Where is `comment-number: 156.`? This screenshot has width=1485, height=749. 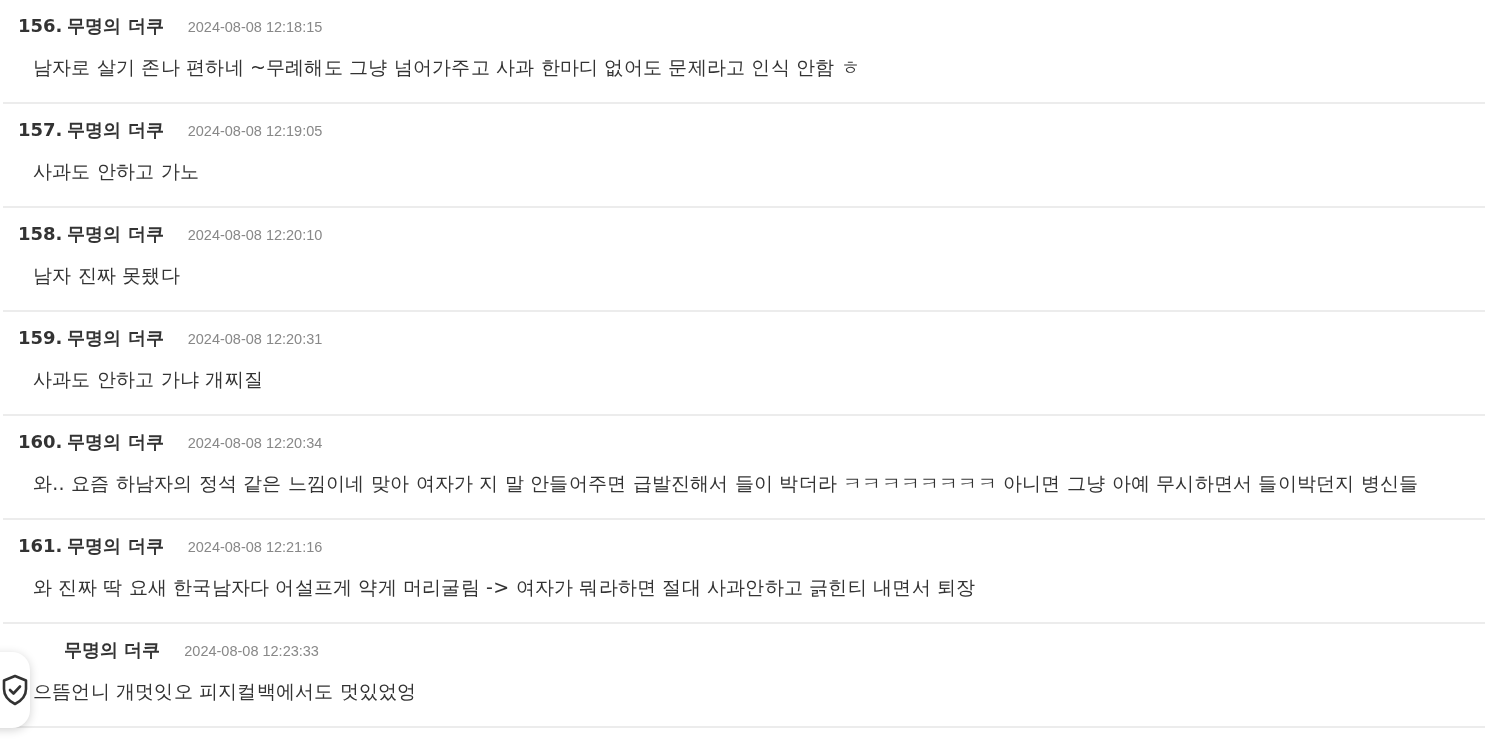 comment-number: 156. is located at coordinates (40, 25).